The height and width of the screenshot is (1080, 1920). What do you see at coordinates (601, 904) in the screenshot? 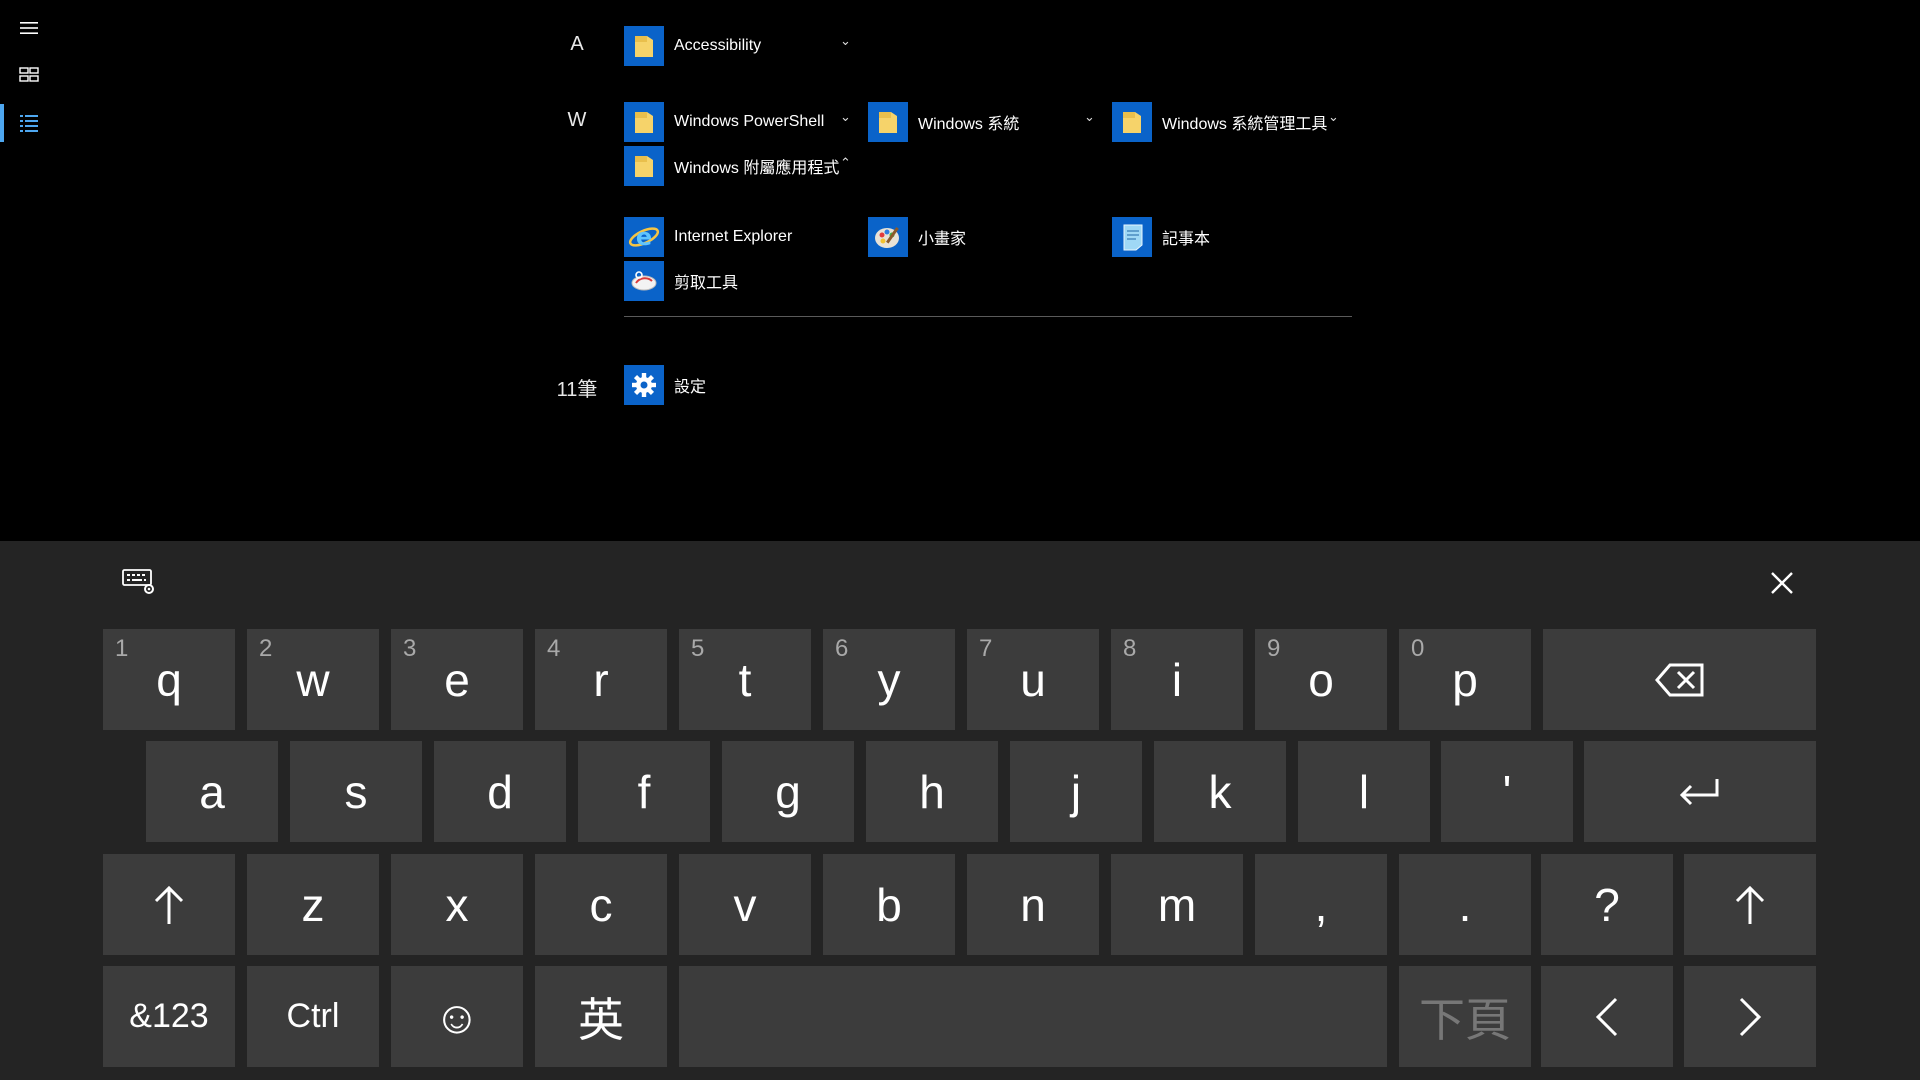
I see `key-c: c` at bounding box center [601, 904].